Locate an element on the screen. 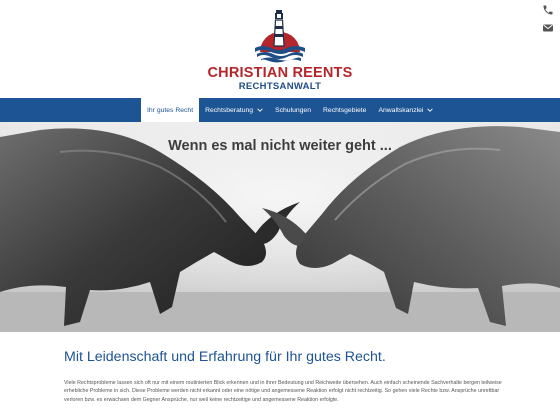 This screenshot has height=420, width=560. nav-item-anwaltskanzlei: Anwaltskanzlei is located at coordinates (405, 110).